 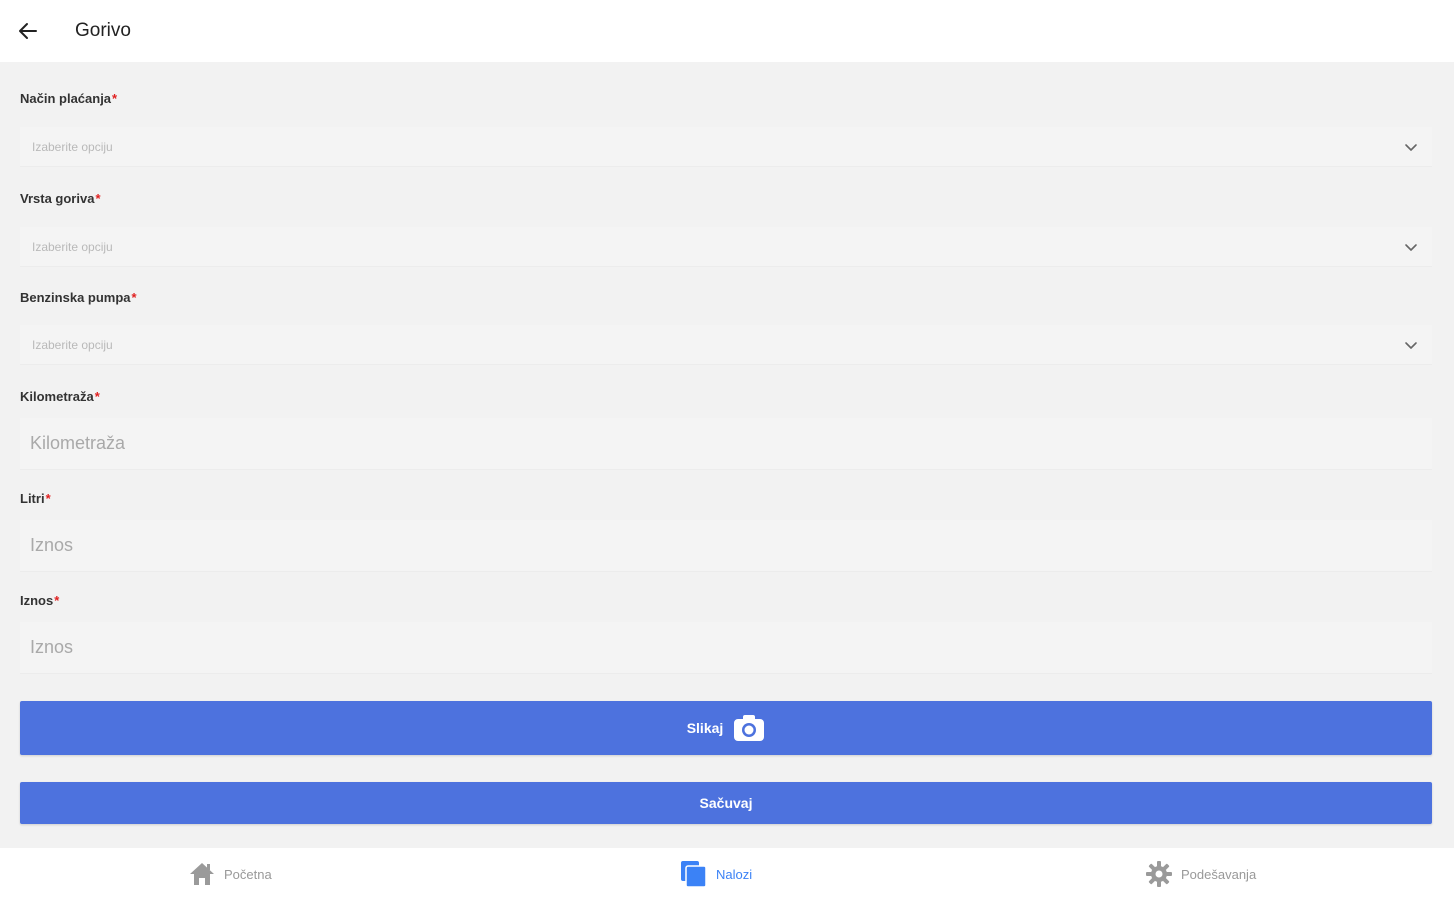 I want to click on fuel-type-placeholder: Izaberite opciju, so click(x=72, y=246).